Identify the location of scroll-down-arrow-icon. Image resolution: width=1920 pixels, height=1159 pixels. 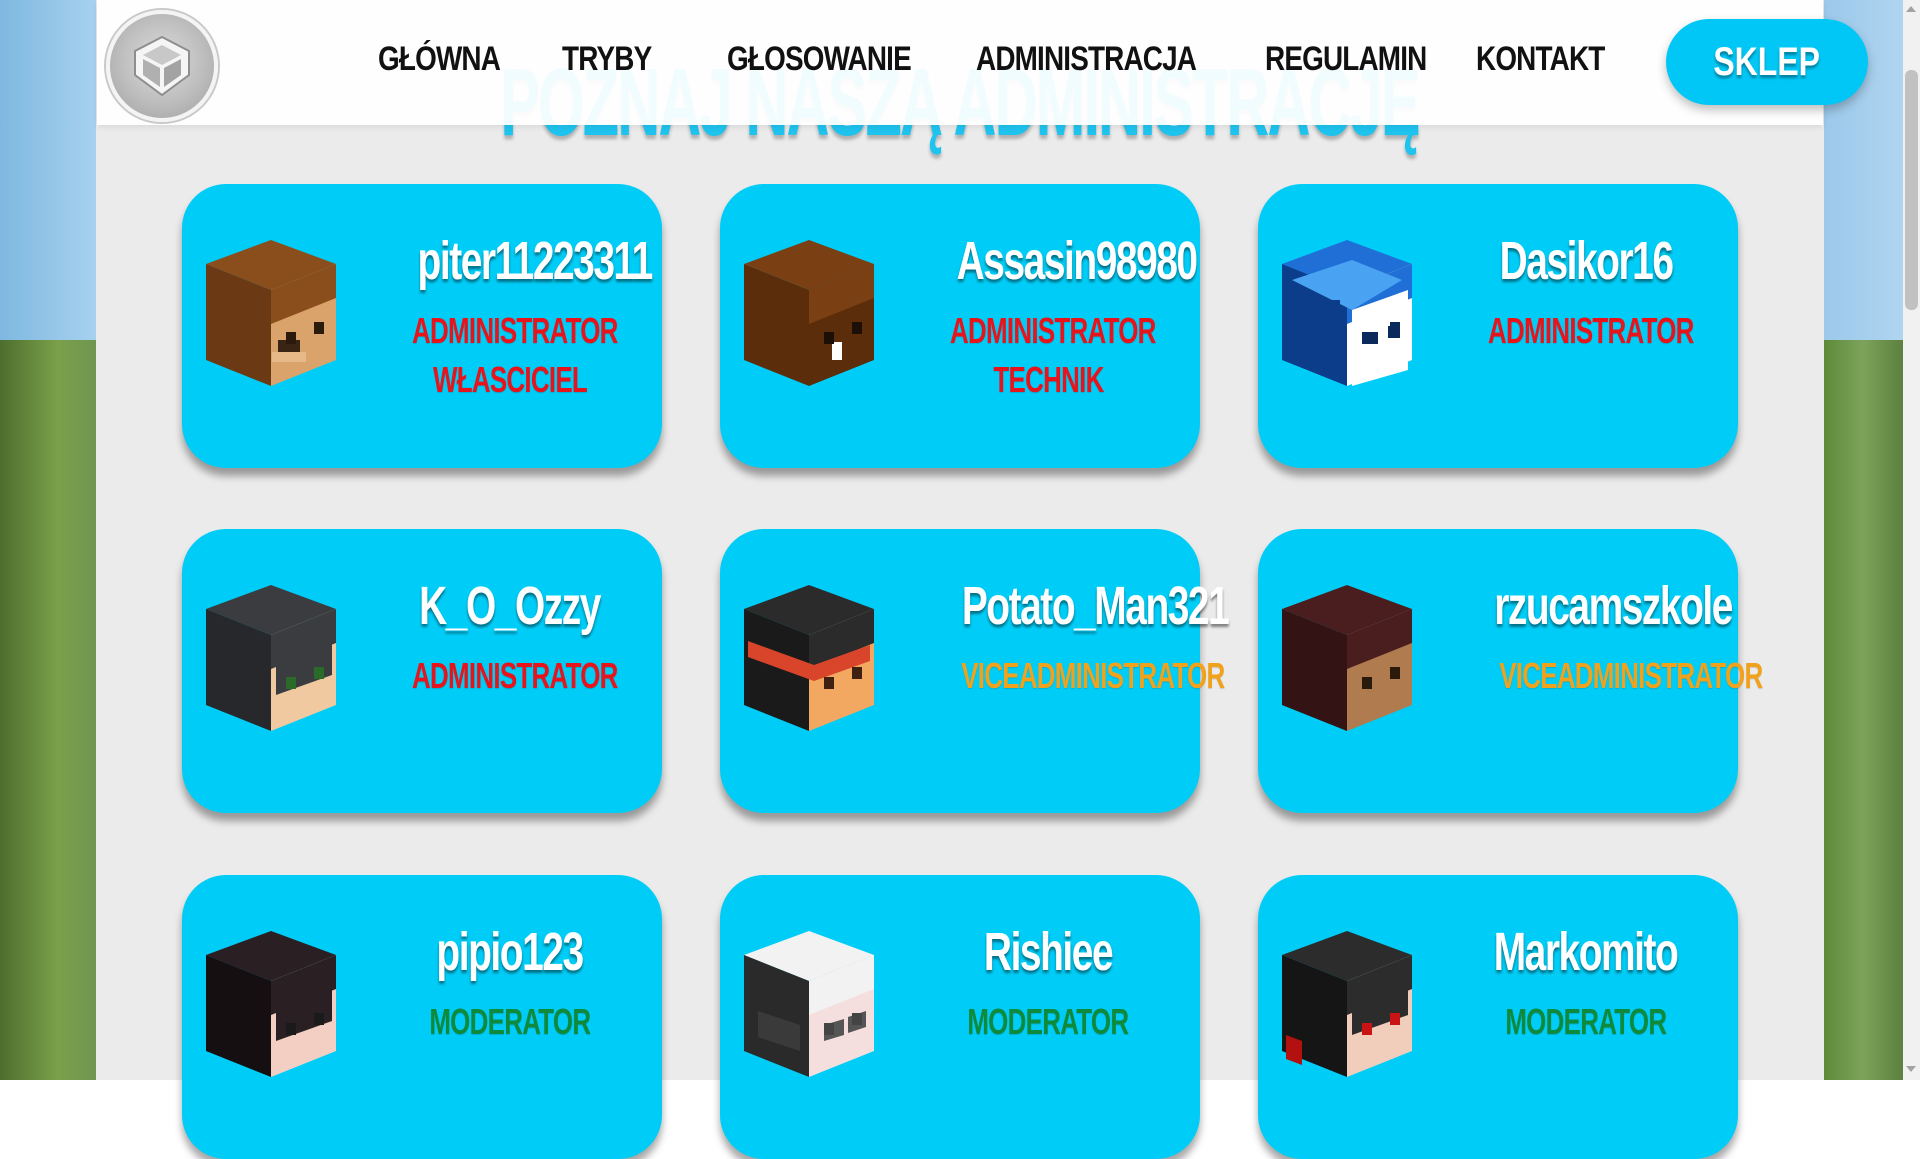
(1911, 1069).